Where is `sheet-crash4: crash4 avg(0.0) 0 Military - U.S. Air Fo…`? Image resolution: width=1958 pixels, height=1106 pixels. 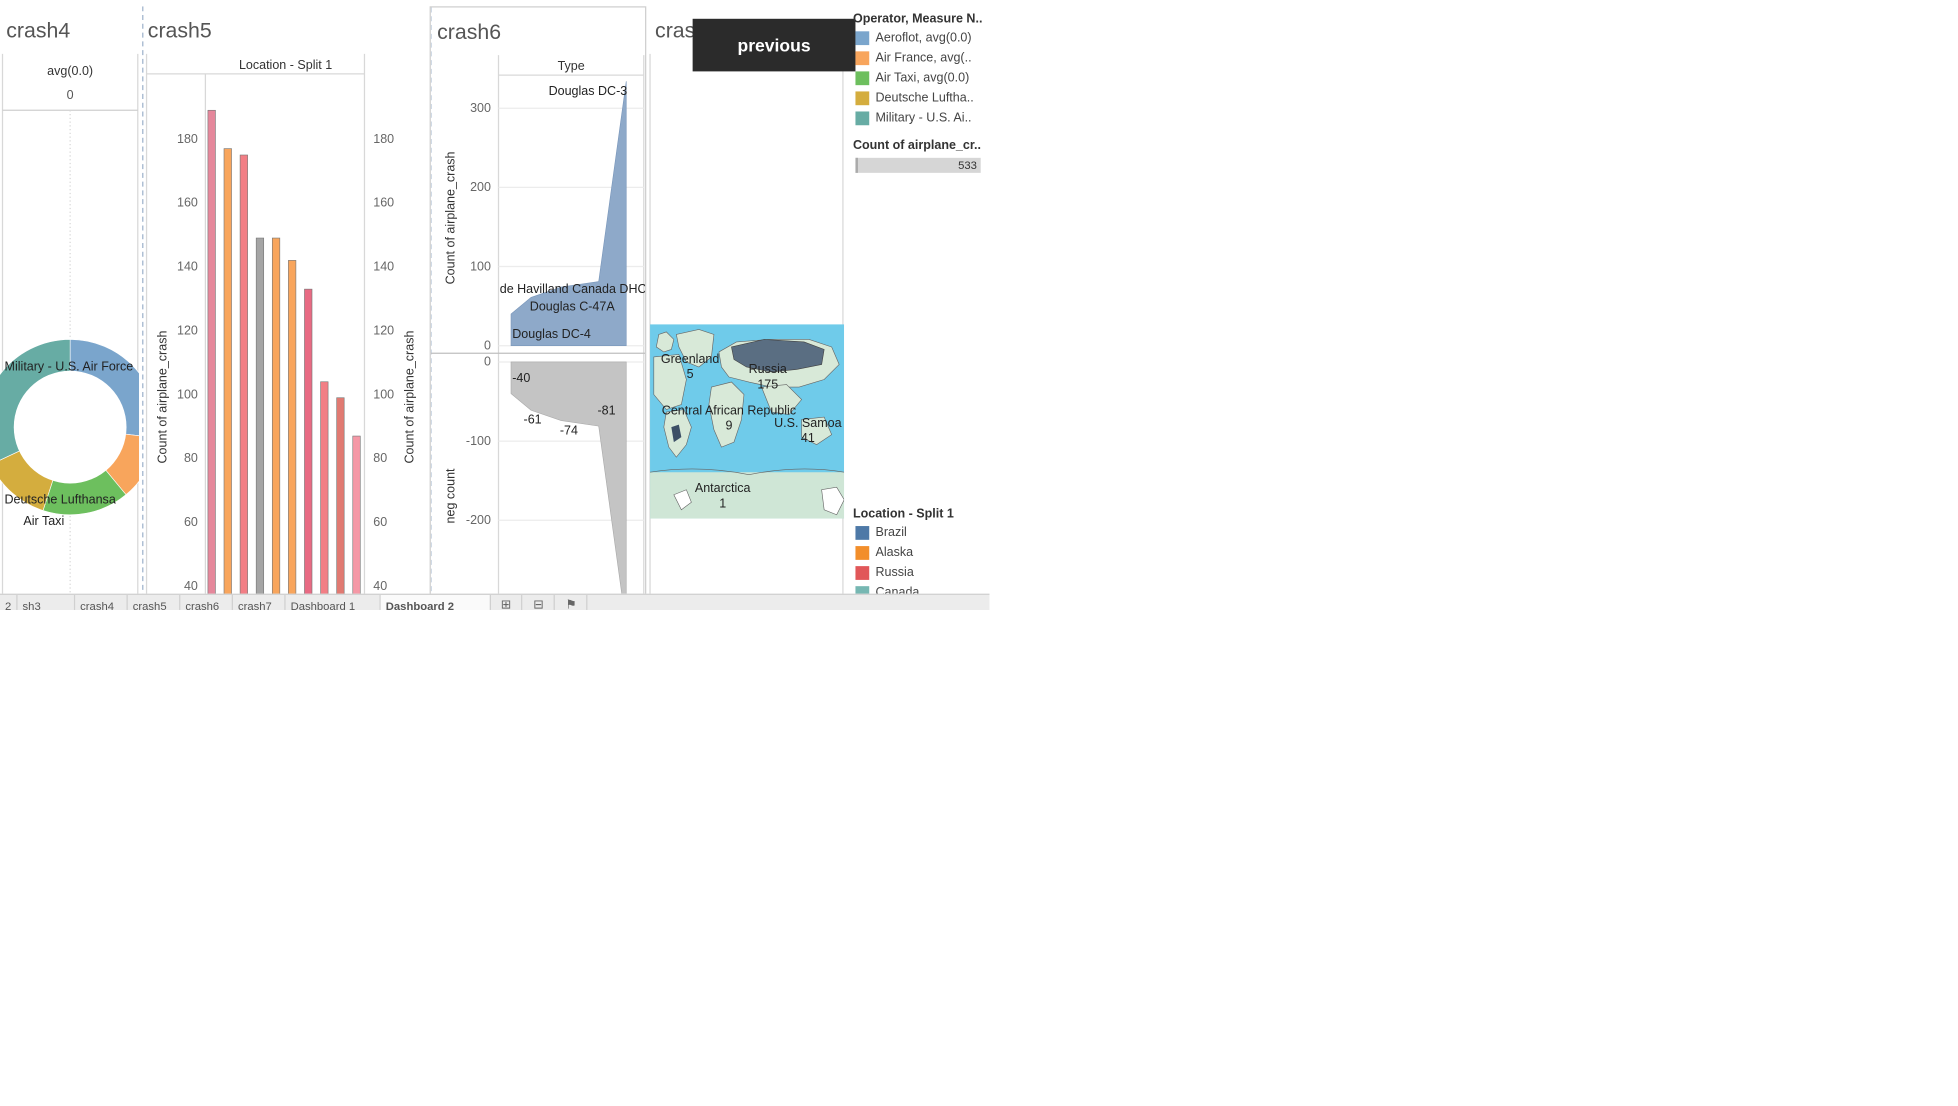
sheet-crash4: crash4 avg(0.0) 0 Military - U.S. Air Fo… is located at coordinates (70, 300).